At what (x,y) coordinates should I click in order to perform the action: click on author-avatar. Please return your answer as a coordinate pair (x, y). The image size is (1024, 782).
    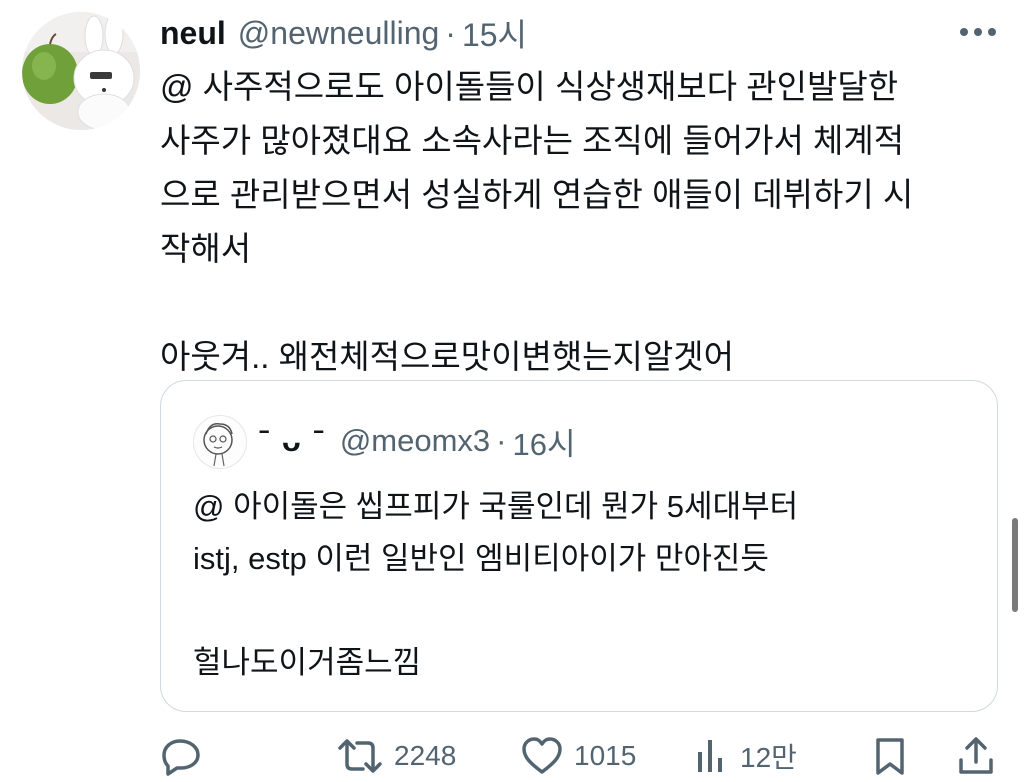
    Looking at the image, I should click on (81, 71).